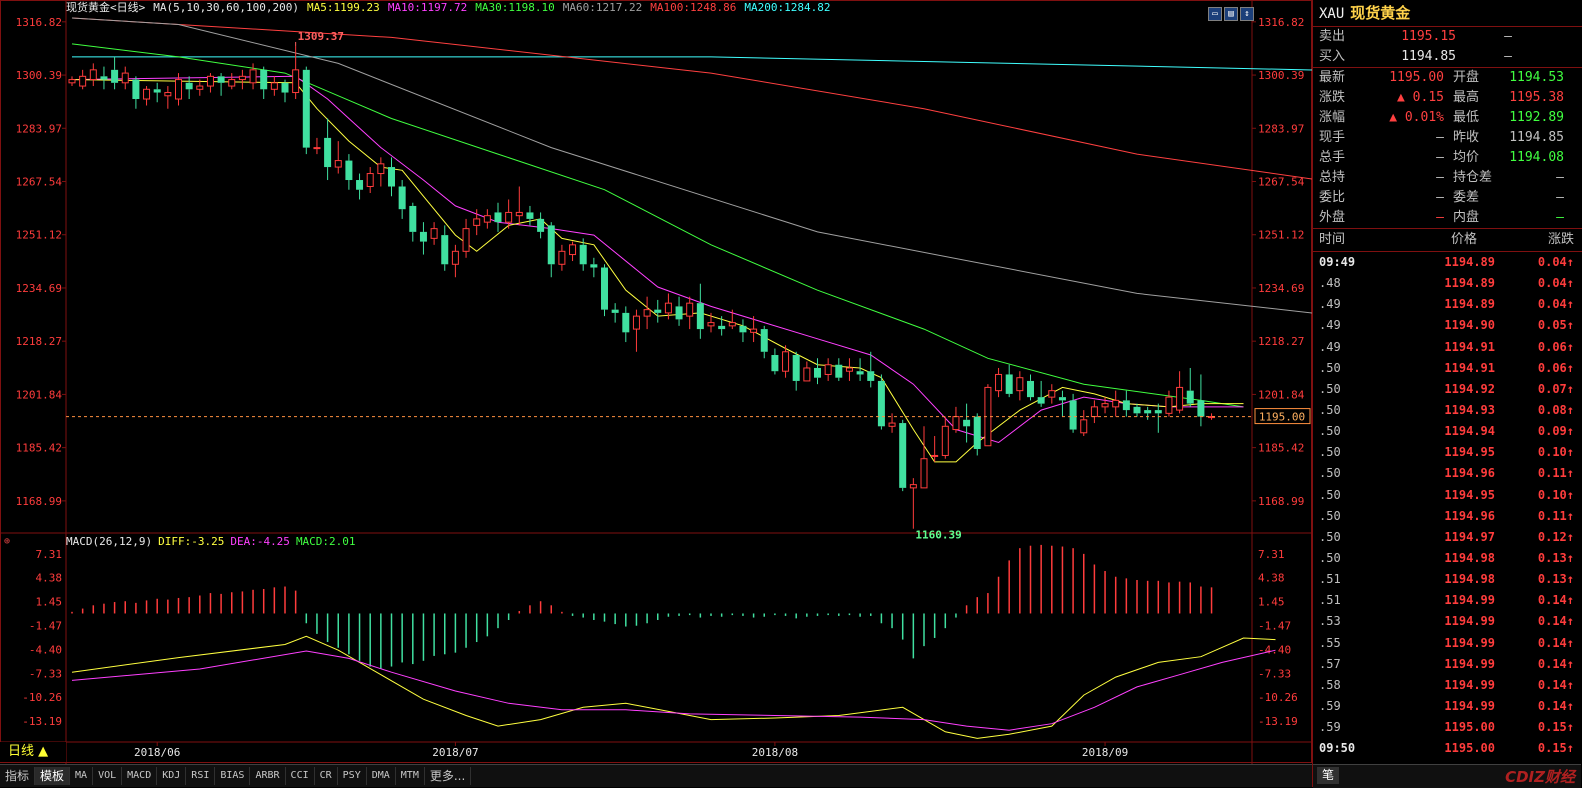 This screenshot has width=1582, height=788. What do you see at coordinates (1247, 14) in the screenshot?
I see `scroll-icon: ↕` at bounding box center [1247, 14].